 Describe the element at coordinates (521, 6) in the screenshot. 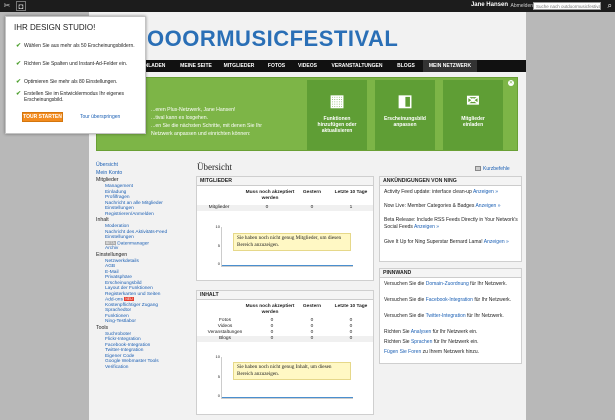

I see `logout-link: Abmelden` at that location.